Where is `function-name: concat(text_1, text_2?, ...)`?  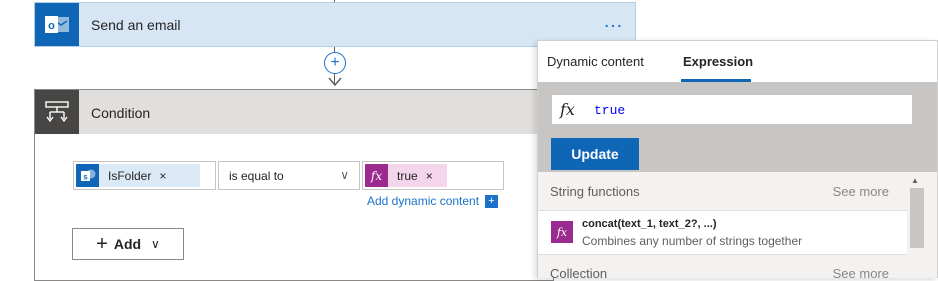 function-name: concat(text_1, text_2?, ...) is located at coordinates (649, 224).